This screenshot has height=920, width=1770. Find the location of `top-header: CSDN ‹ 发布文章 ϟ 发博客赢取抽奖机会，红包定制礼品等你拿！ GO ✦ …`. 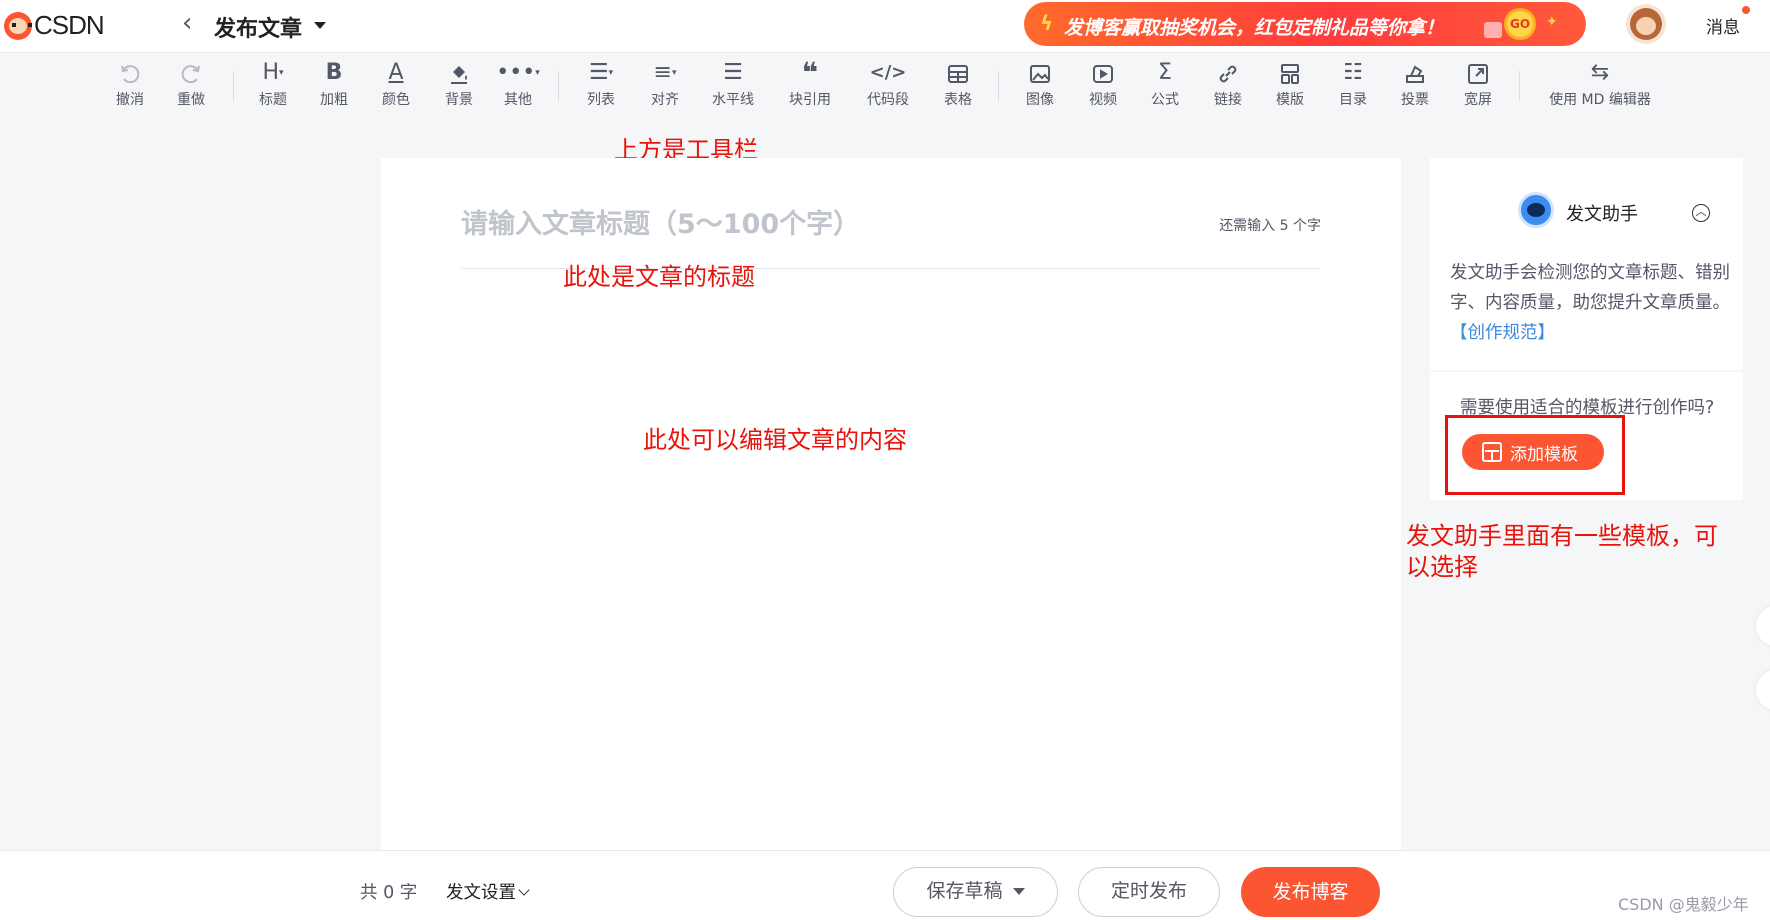

top-header: CSDN ‹ 发布文章 ϟ 发博客赢取抽奖机会，红包定制礼品等你拿！ GO ✦ … is located at coordinates (885, 26).